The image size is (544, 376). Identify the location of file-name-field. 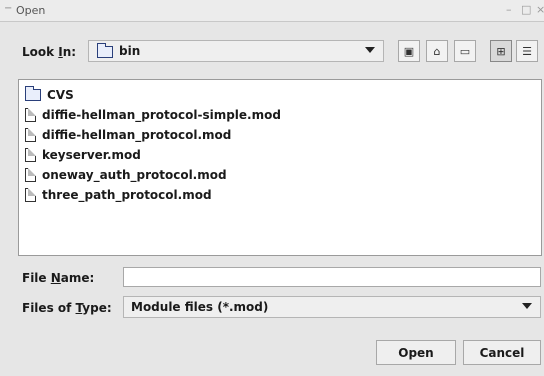
(332, 277).